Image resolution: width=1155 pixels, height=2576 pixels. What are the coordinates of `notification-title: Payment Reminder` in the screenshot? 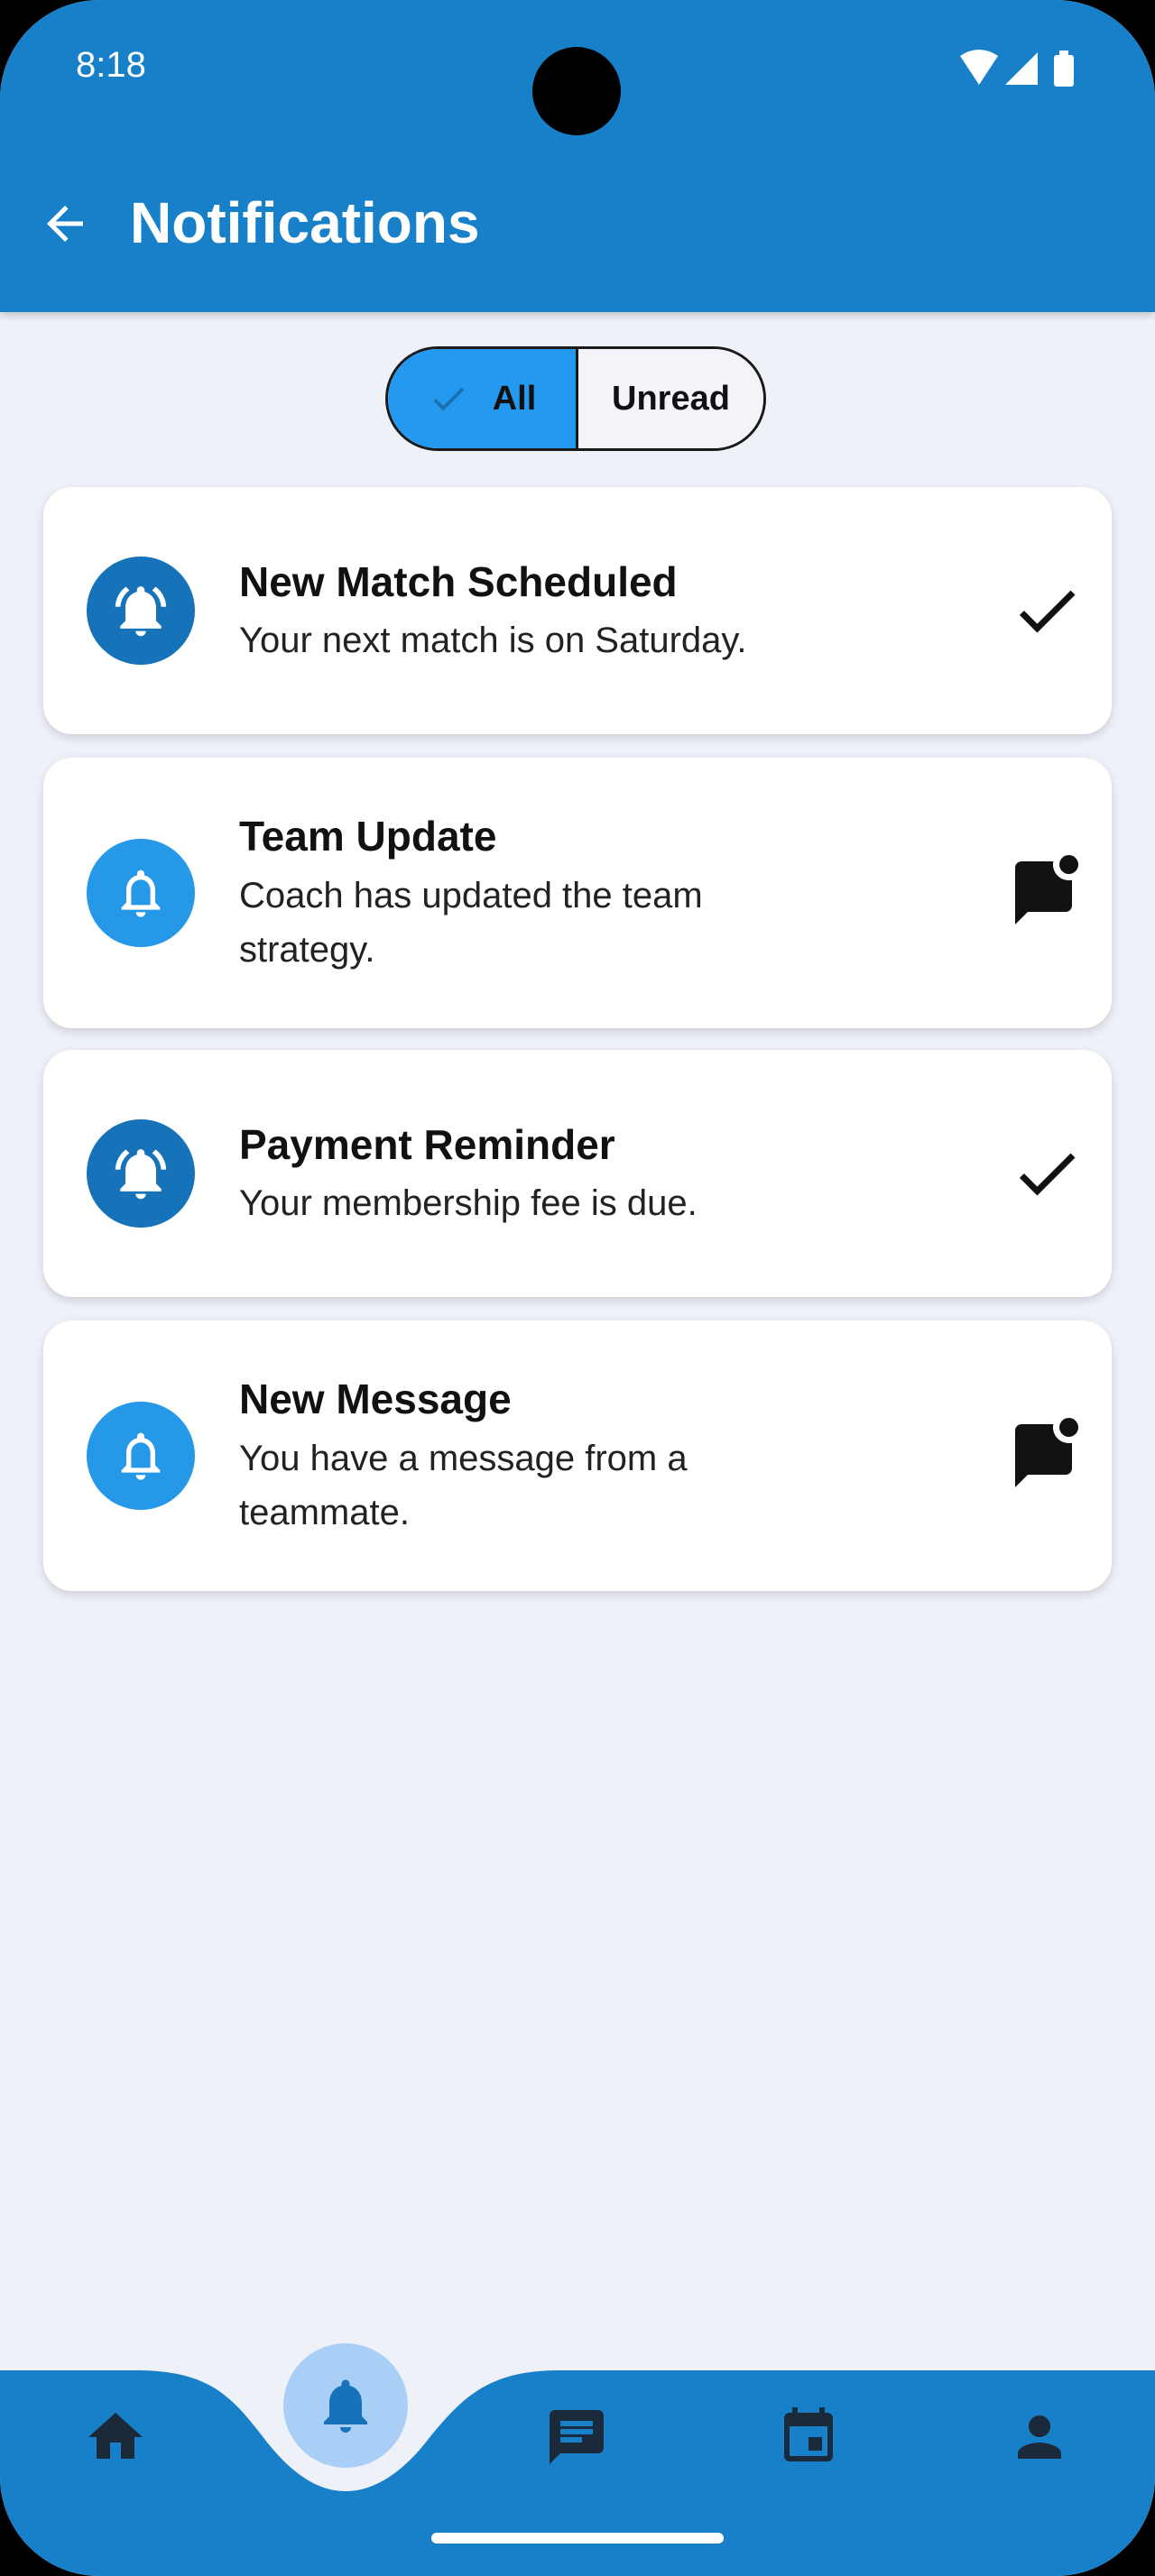 It's located at (427, 1144).